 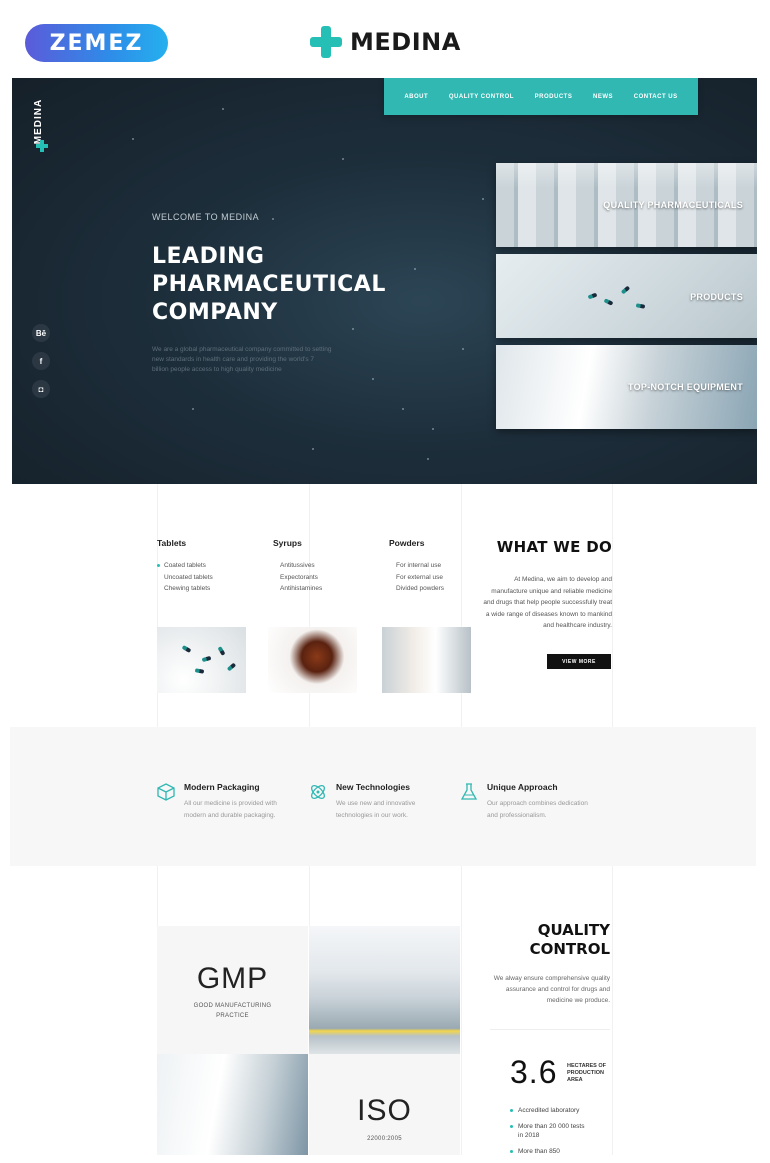 What do you see at coordinates (39, 121) in the screenshot?
I see `side-brand-text: MEDINA` at bounding box center [39, 121].